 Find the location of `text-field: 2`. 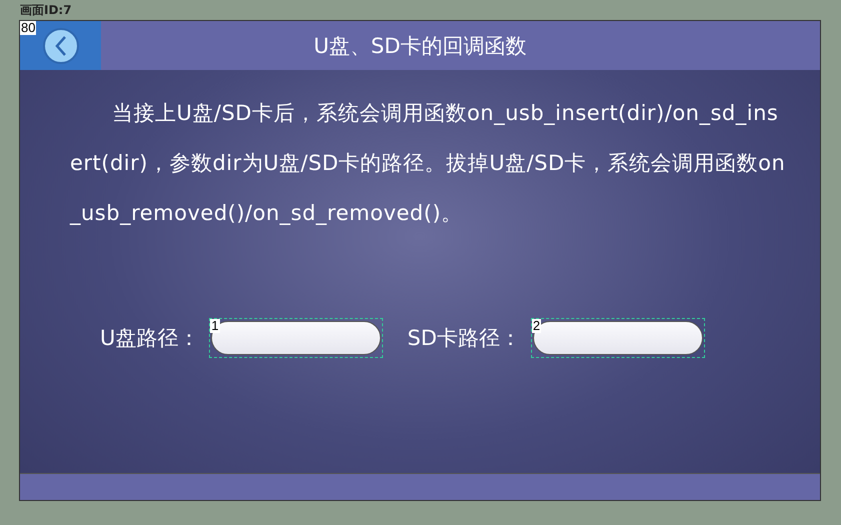

text-field: 2 is located at coordinates (617, 338).